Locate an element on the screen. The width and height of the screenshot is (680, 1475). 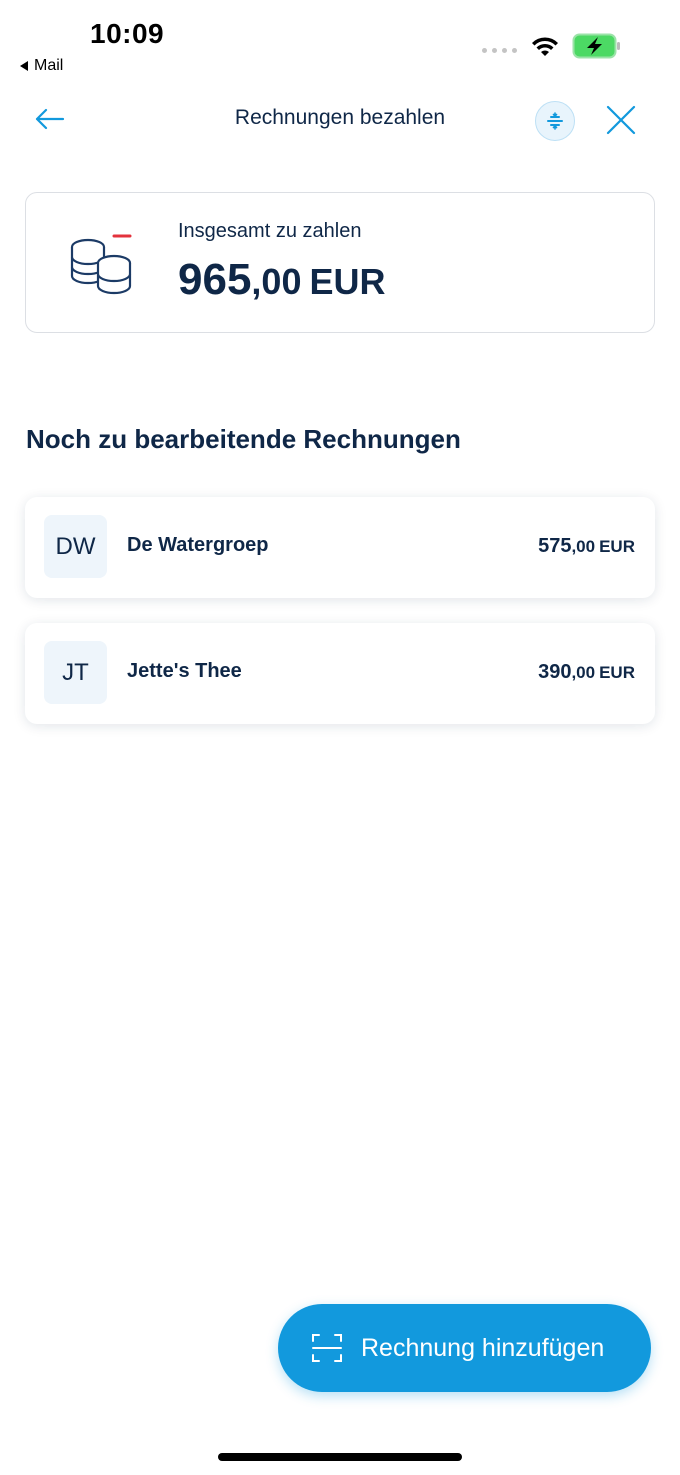
bill-amount-integer: 390 is located at coordinates (555, 672).